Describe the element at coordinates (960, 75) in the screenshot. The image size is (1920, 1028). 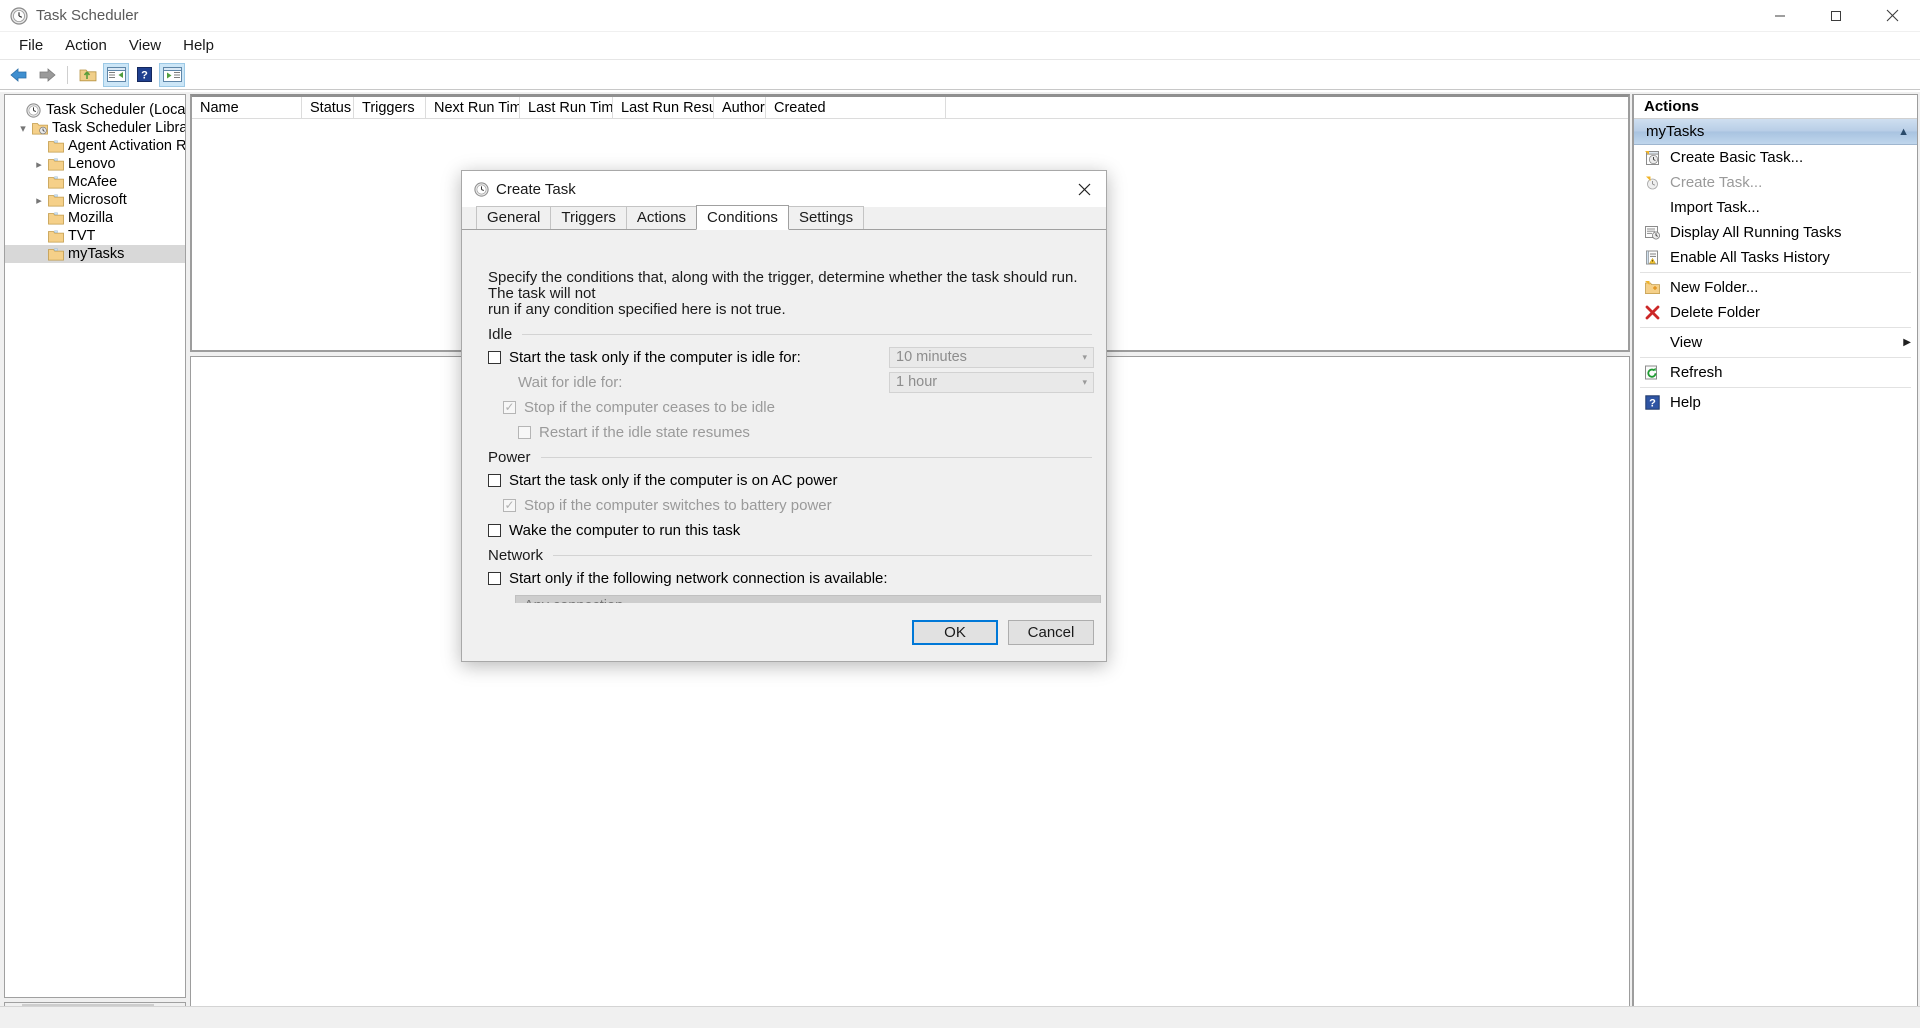
I see `toolbar: ?` at that location.